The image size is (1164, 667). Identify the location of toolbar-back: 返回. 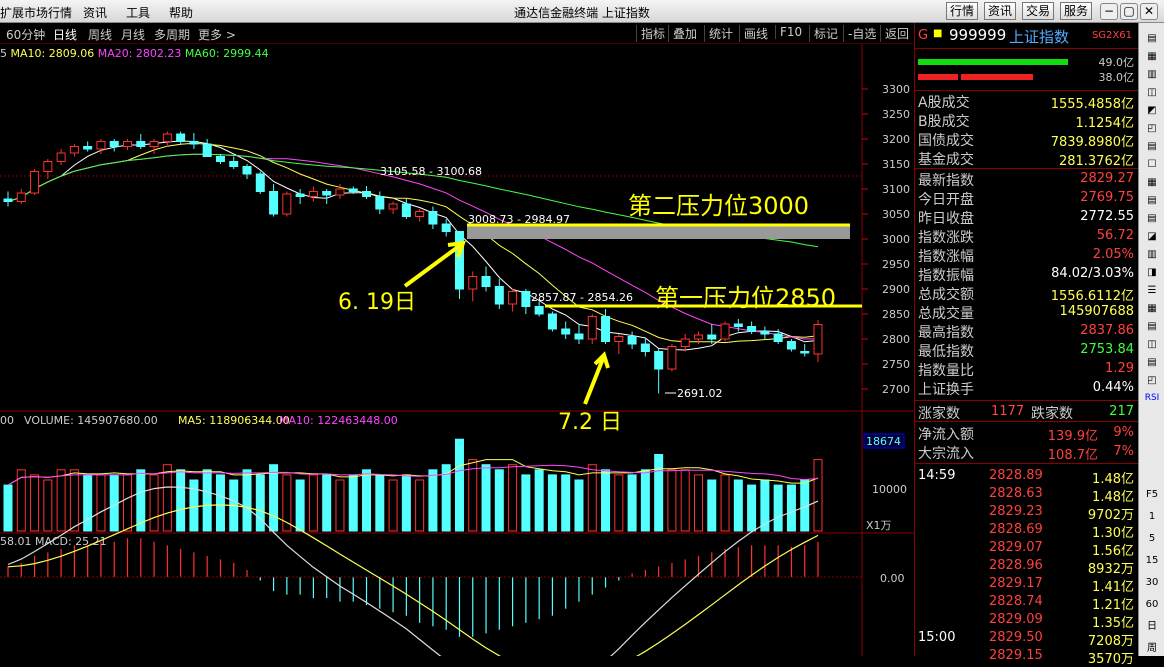
(894, 33).